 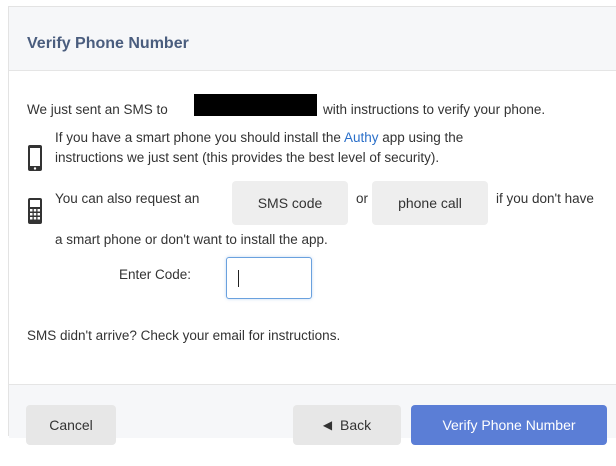 I want to click on dialog-header: Verify Phone Number, so click(x=312, y=39).